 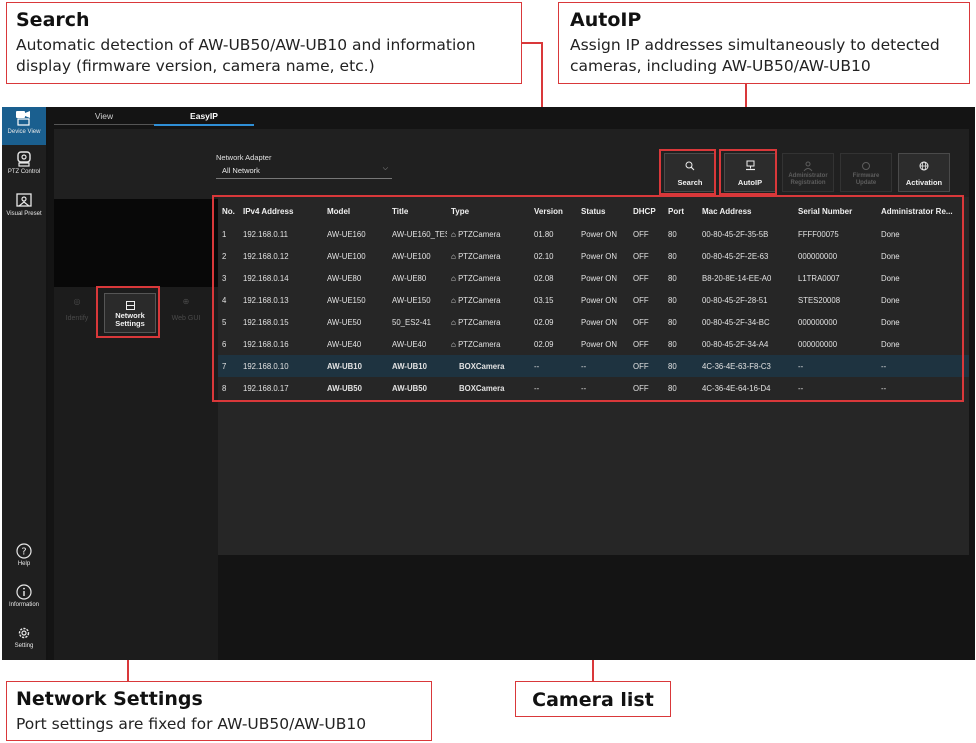 I want to click on firmware-update-label-1: Firmware, so click(x=866, y=176).